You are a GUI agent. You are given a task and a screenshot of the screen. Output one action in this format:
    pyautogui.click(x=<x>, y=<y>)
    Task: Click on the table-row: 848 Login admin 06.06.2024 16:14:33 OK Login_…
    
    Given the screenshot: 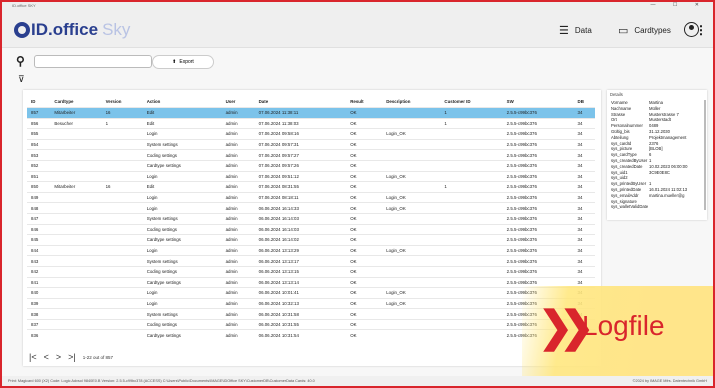 What is the action you would take?
    pyautogui.click(x=311, y=208)
    